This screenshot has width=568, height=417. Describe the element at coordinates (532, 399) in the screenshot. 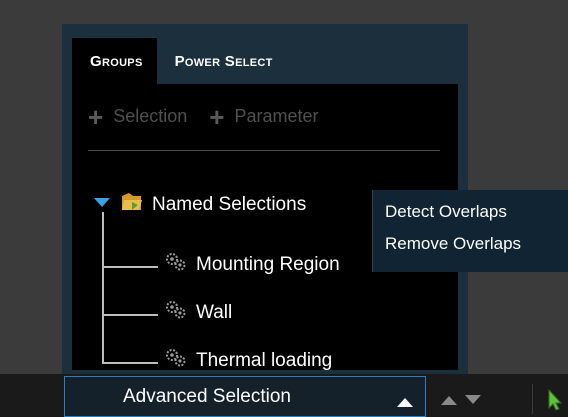

I see `toolbar-divider` at that location.